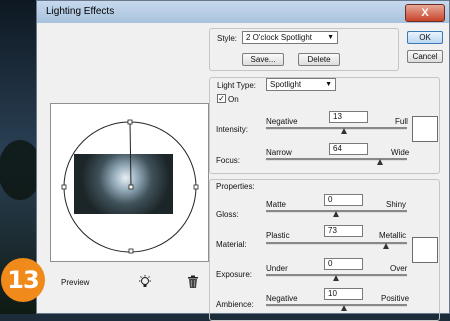 The image size is (450, 321). Describe the element at coordinates (393, 235) in the screenshot. I see `material-max-label: Metallic` at that location.